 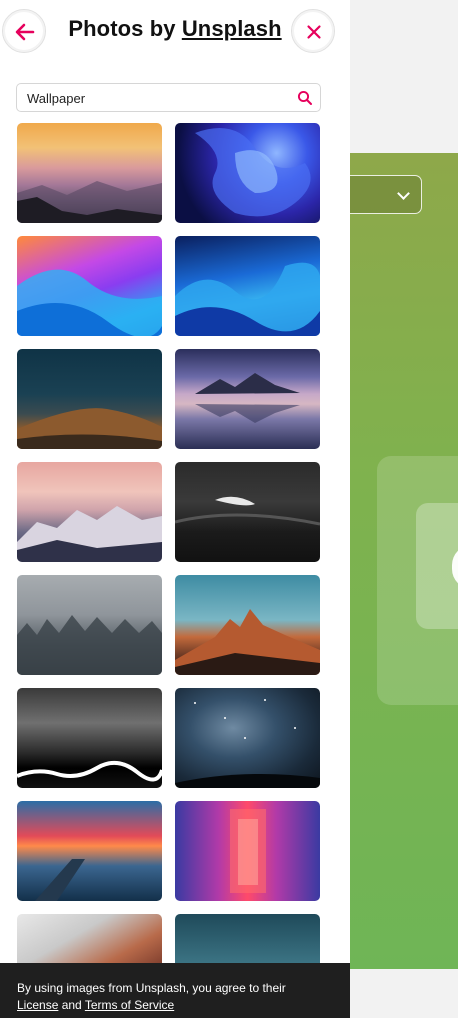 What do you see at coordinates (232, 28) in the screenshot?
I see `unsplash-link: Unsplash` at bounding box center [232, 28].